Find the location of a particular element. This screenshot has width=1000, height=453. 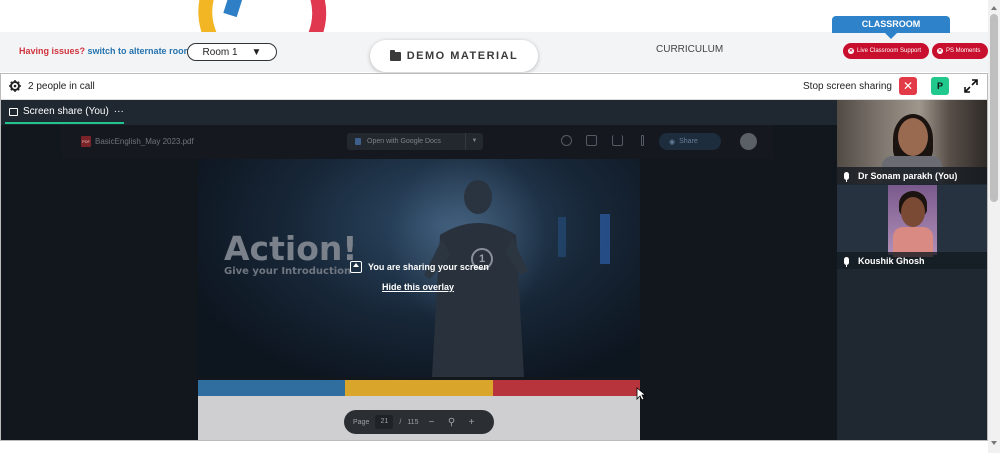

sharing-overlay-message: You are sharing your screen is located at coordinates (419, 267).